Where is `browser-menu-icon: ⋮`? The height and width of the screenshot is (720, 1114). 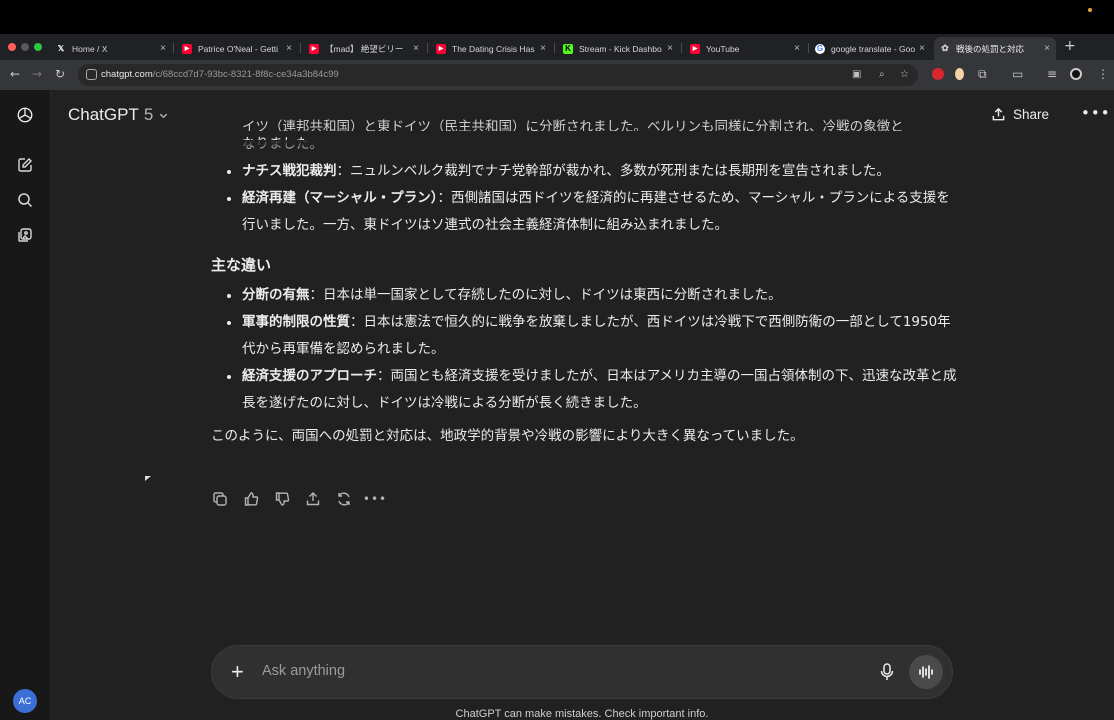 browser-menu-icon: ⋮ is located at coordinates (1103, 74).